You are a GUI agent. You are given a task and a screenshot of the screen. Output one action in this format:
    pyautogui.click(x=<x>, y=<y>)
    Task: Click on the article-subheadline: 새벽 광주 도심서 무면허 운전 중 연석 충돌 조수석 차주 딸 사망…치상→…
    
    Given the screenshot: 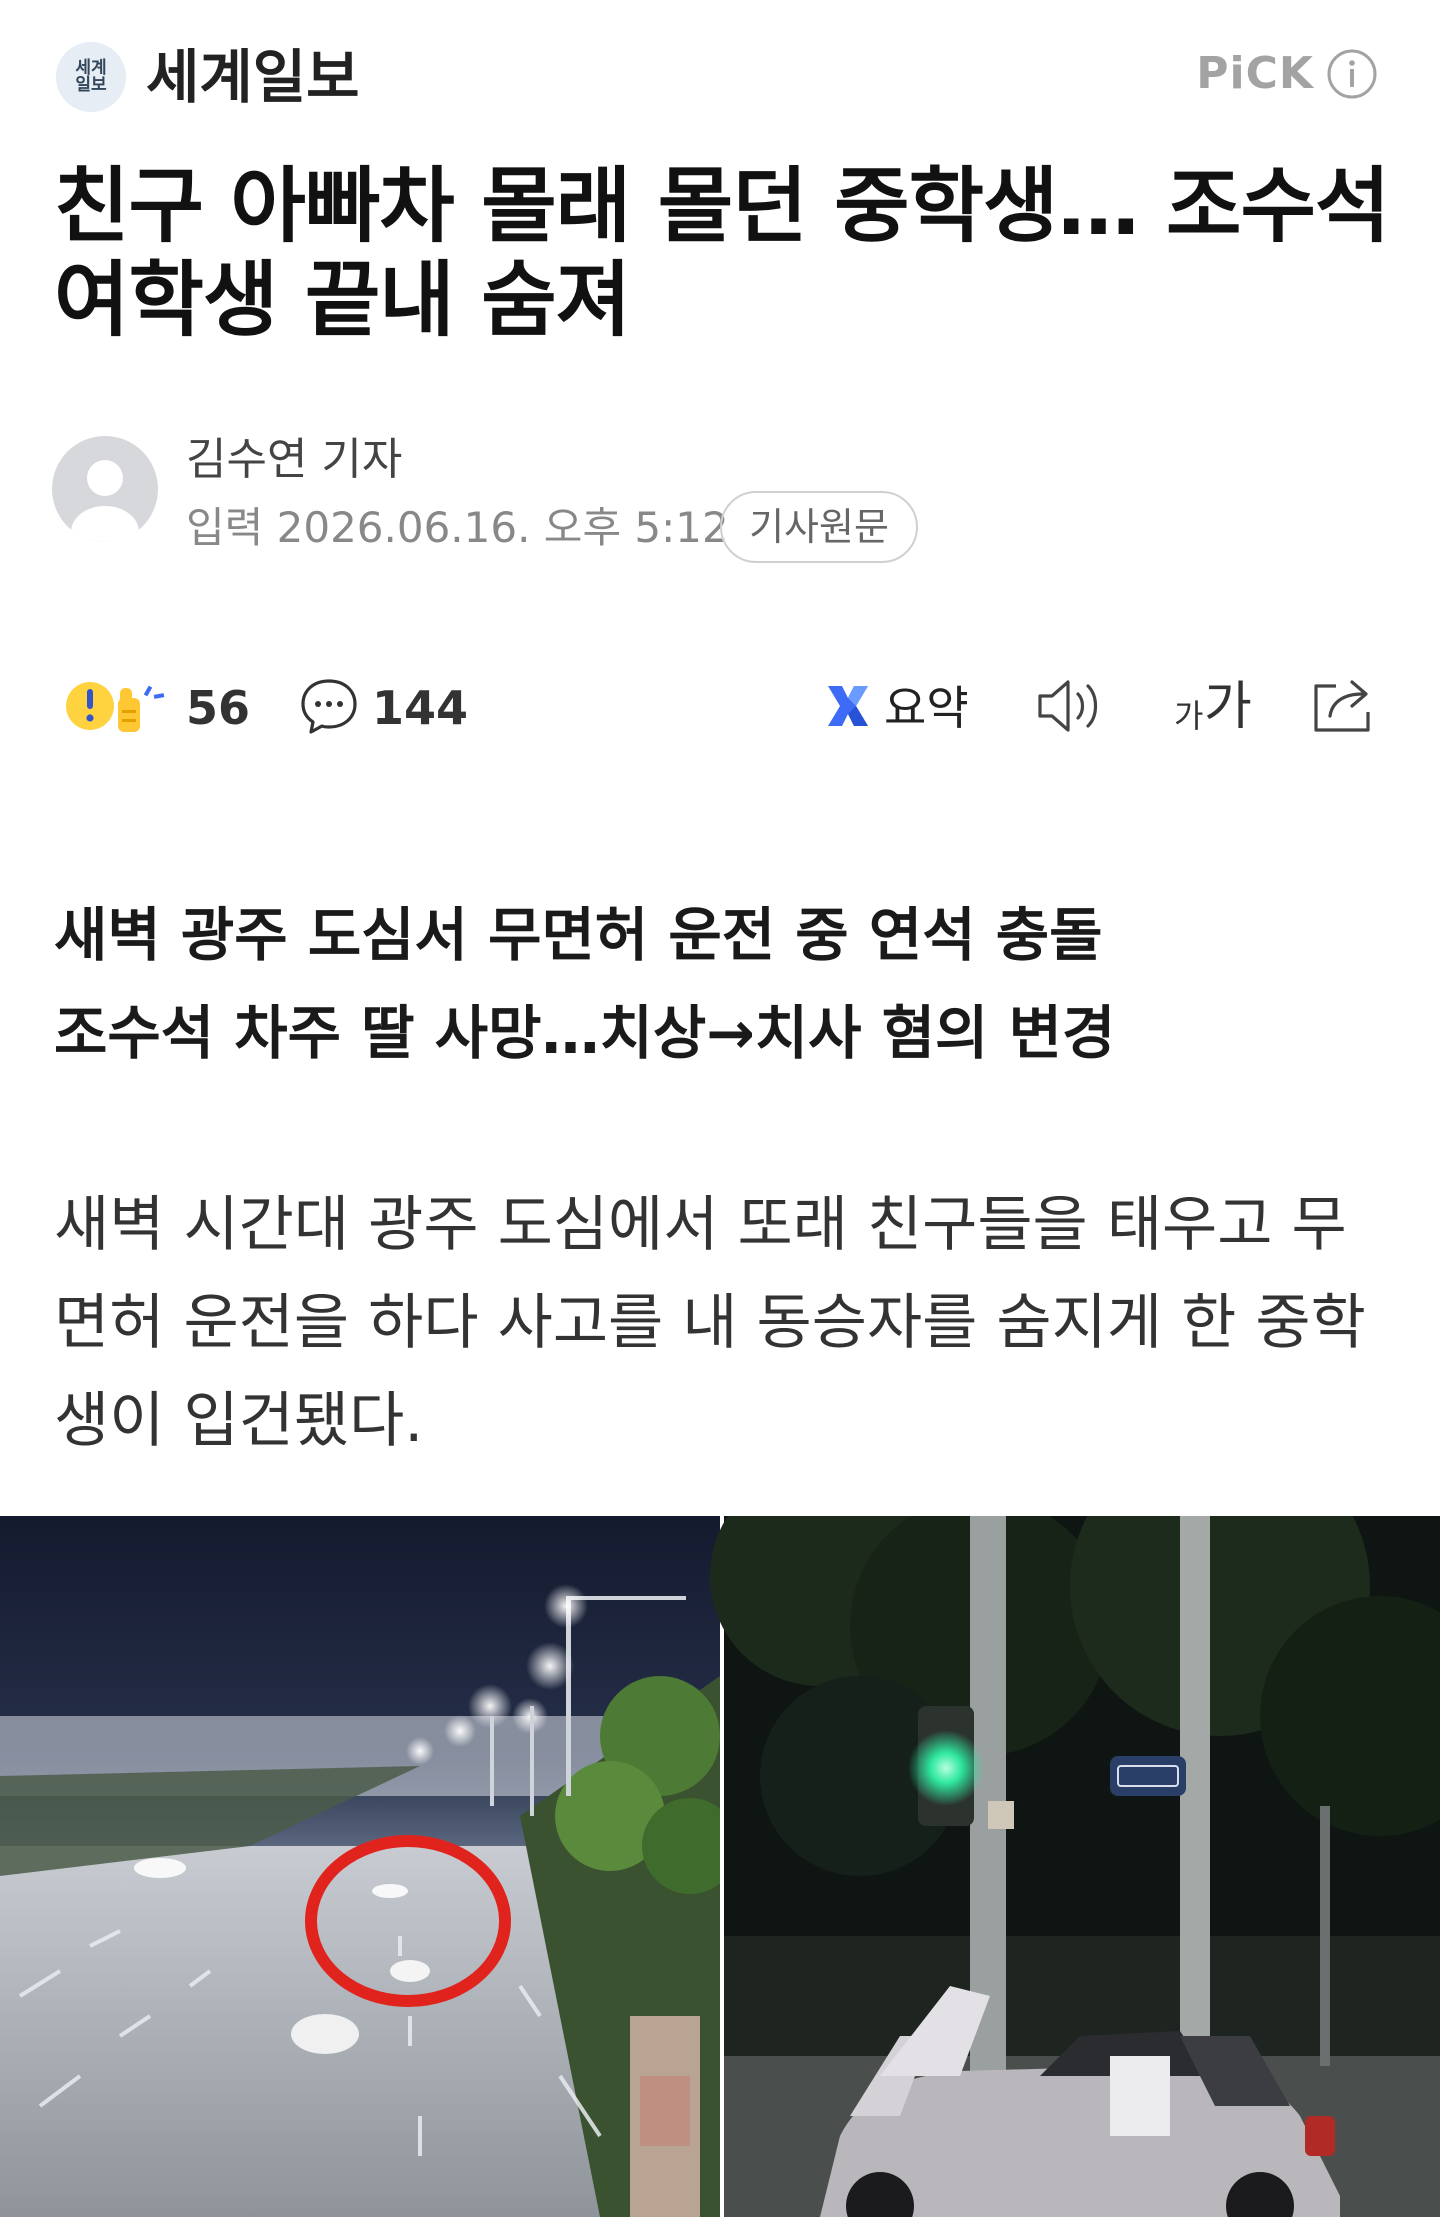 What is the action you would take?
    pyautogui.click(x=724, y=984)
    